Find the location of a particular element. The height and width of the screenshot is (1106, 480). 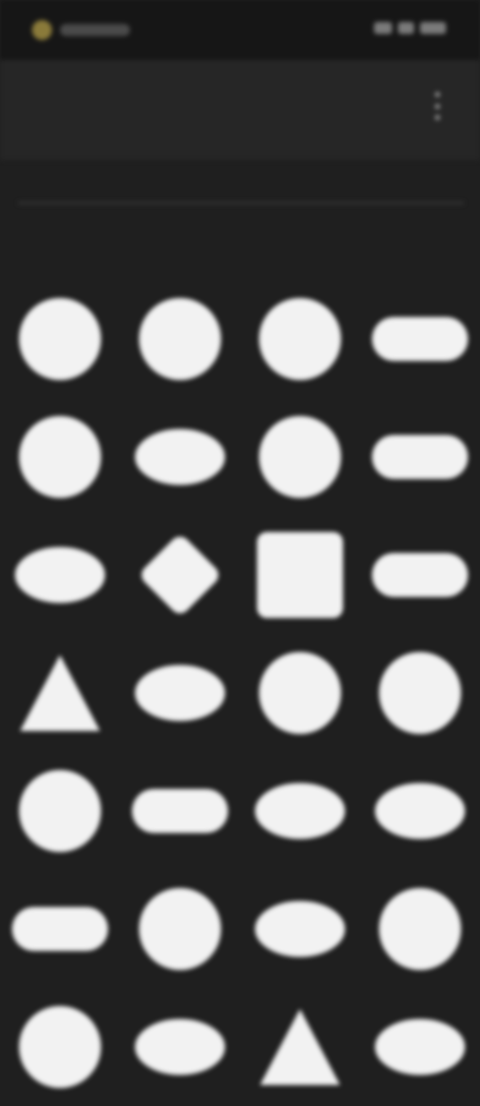

tab-recent is located at coordinates (30, 244).